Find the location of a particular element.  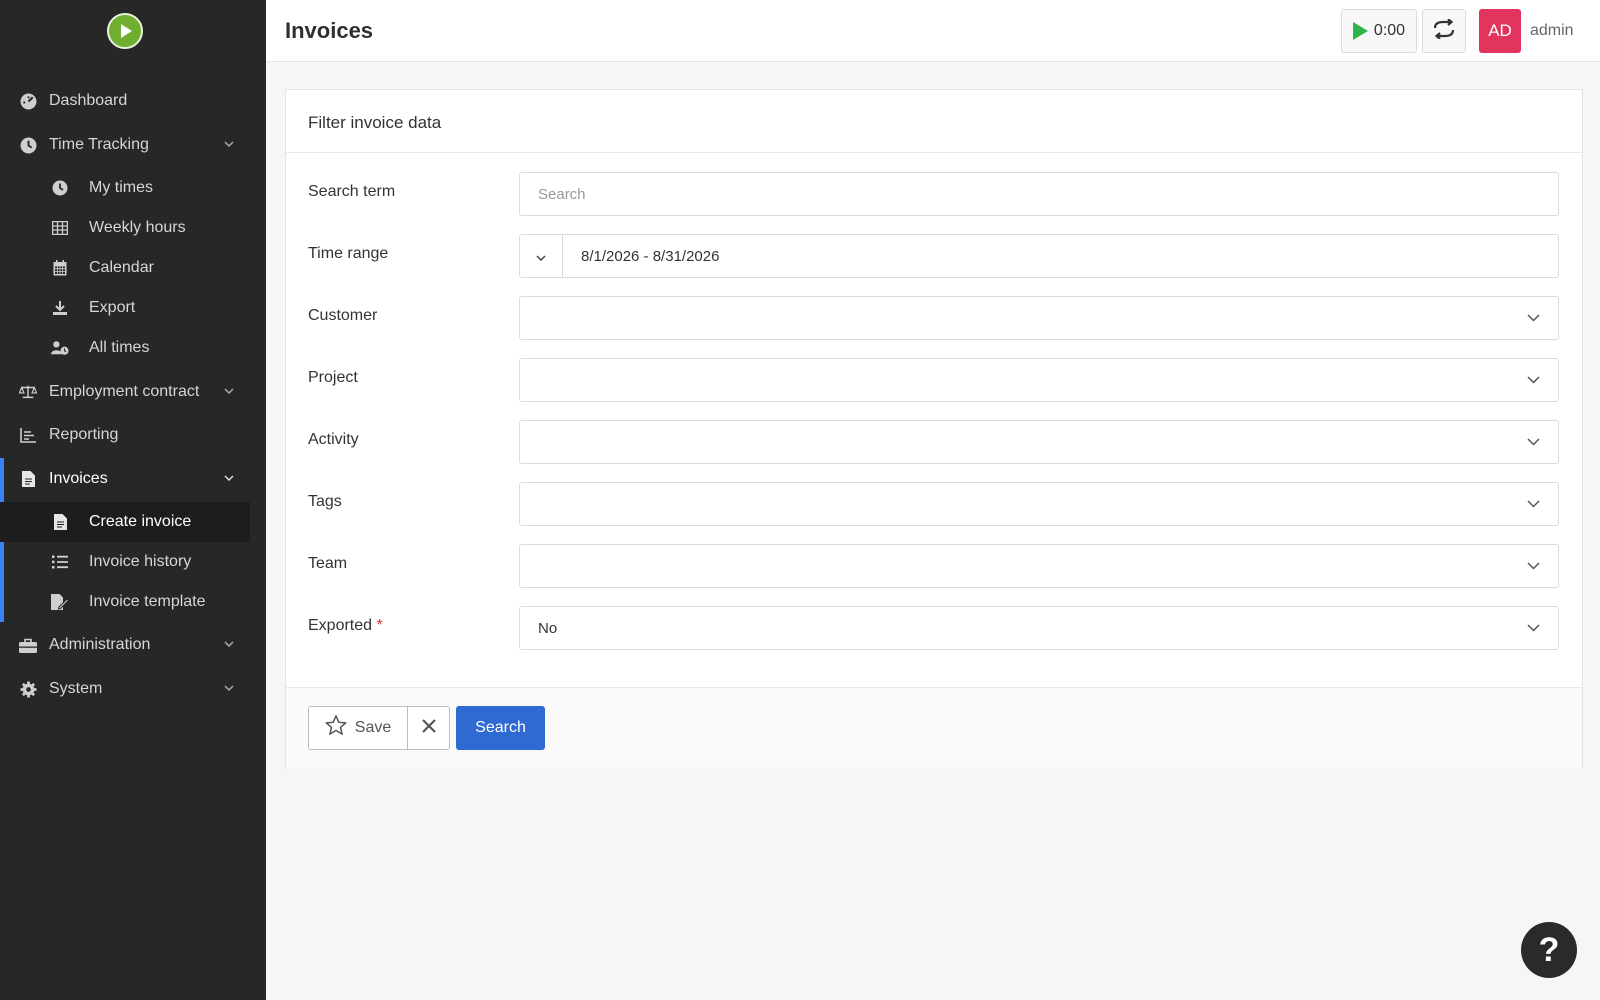

close-icon is located at coordinates (428, 728).